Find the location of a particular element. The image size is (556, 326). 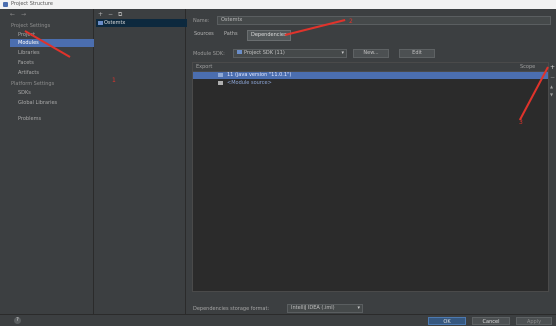

move-down-button: ▼ is located at coordinates (551, 94).